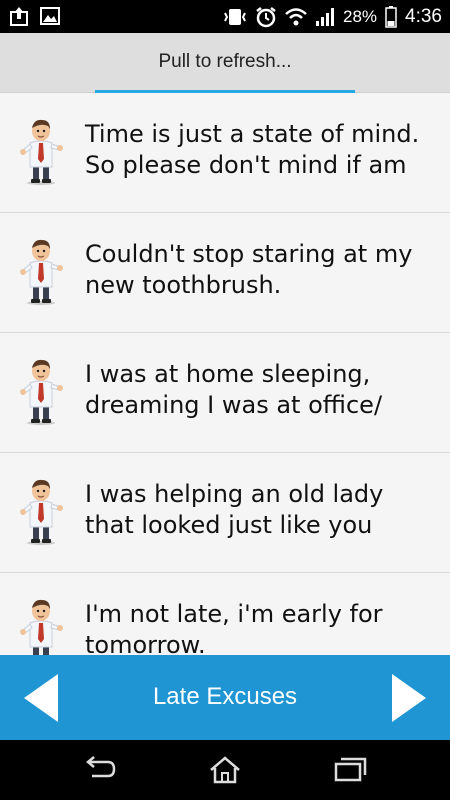  I want to click on category-bar: Late Excuses, so click(225, 697).